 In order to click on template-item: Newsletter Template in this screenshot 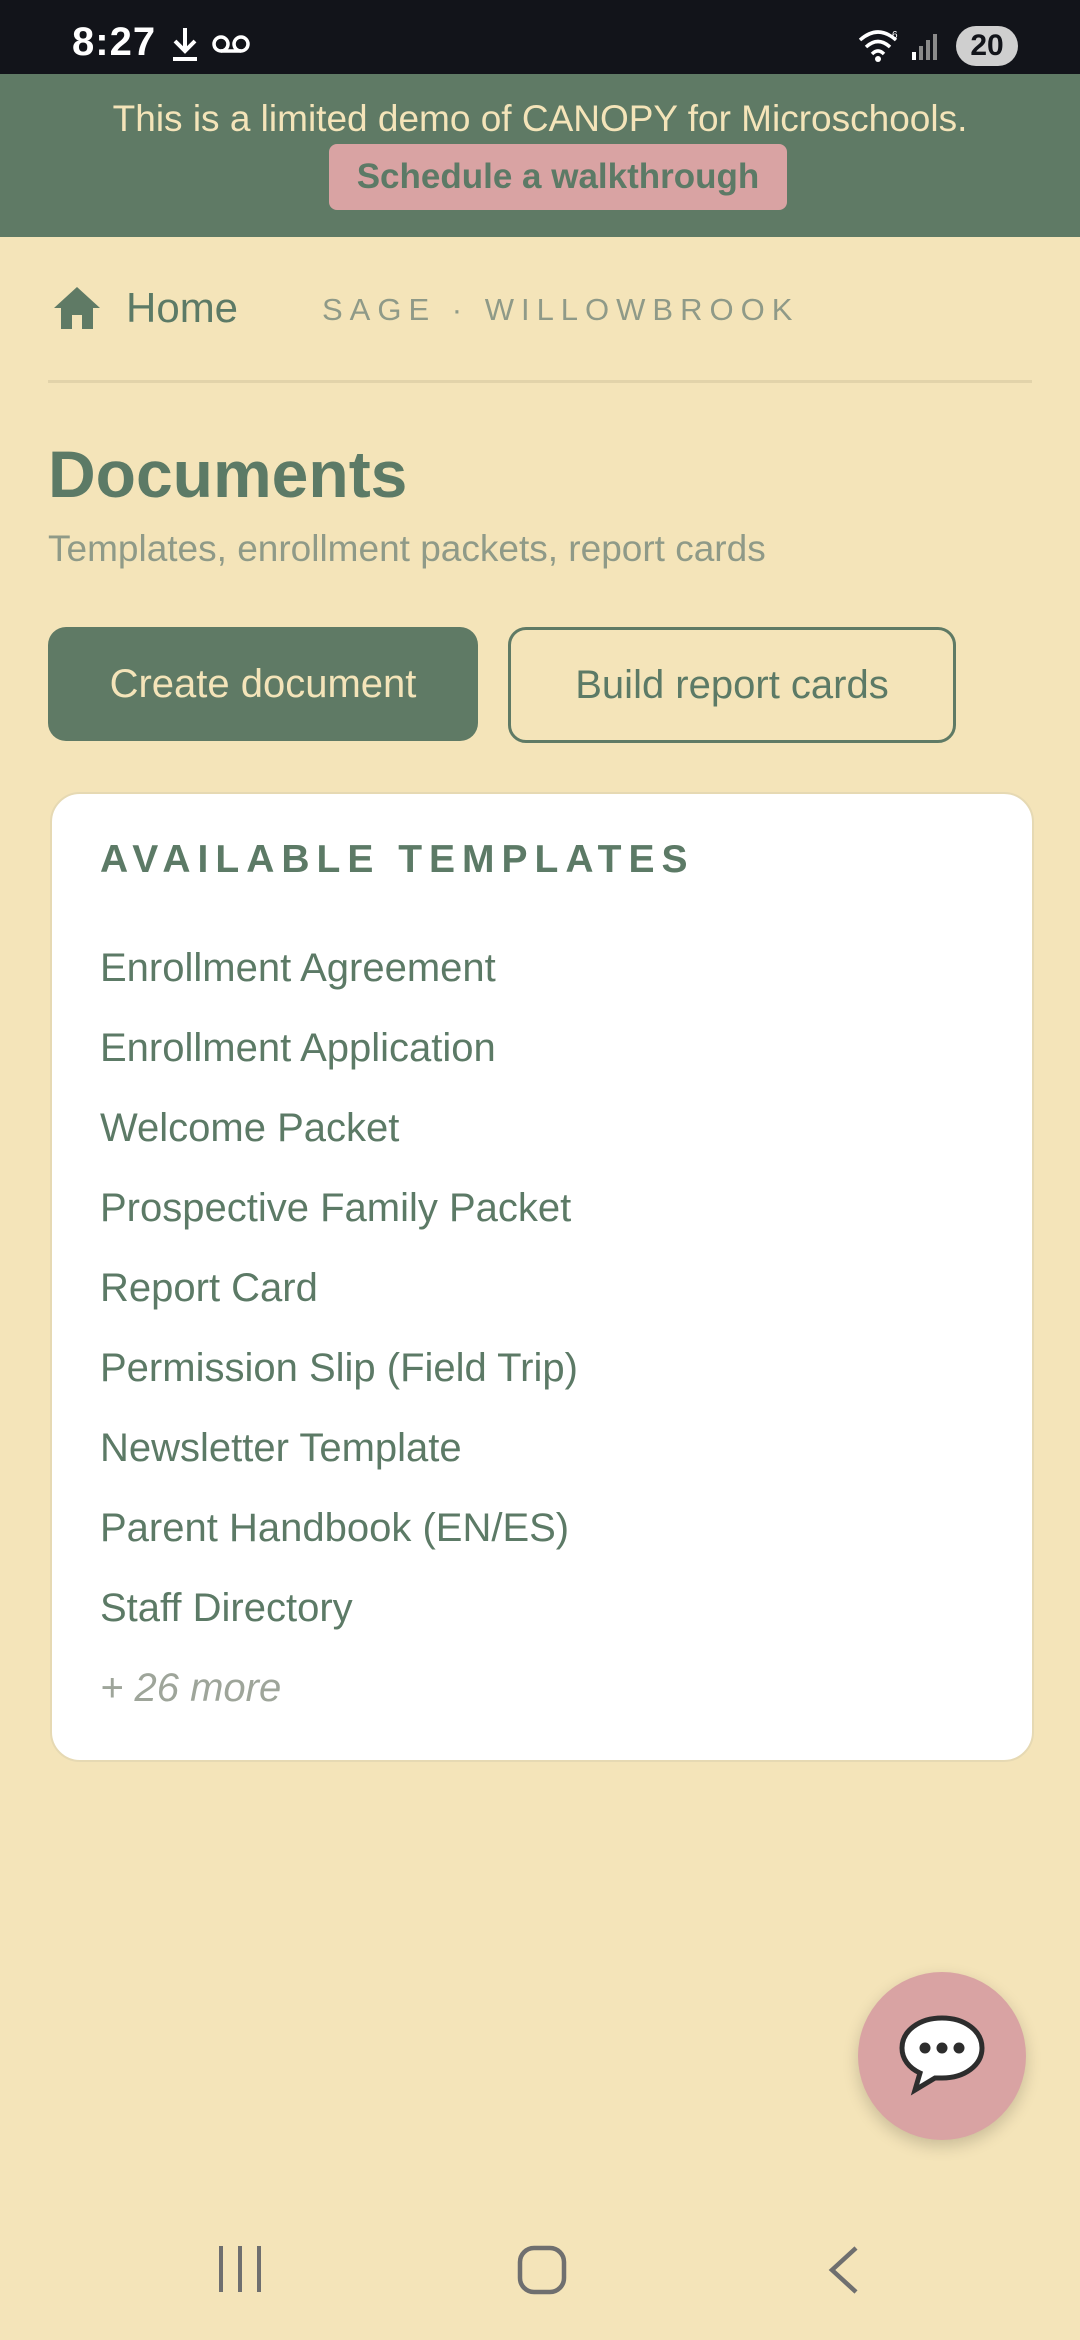, I will do `click(339, 1448)`.